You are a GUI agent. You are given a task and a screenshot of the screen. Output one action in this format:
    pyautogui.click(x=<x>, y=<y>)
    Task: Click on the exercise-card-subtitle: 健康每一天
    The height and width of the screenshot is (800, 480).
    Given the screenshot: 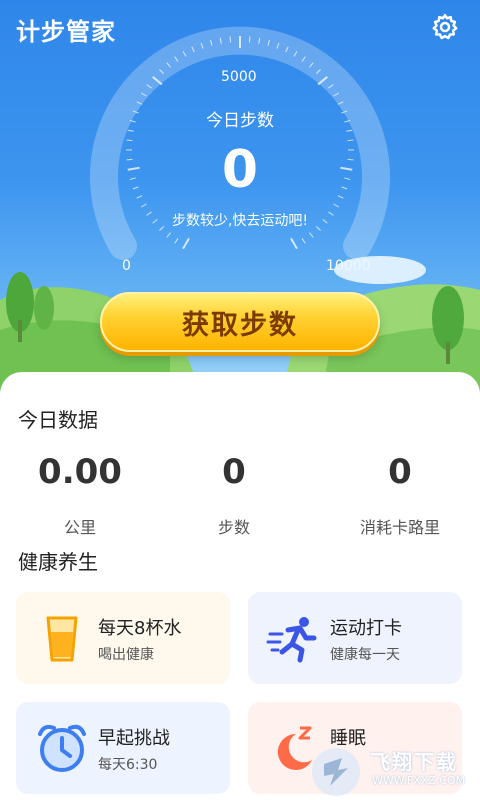 What is the action you would take?
    pyautogui.click(x=365, y=655)
    